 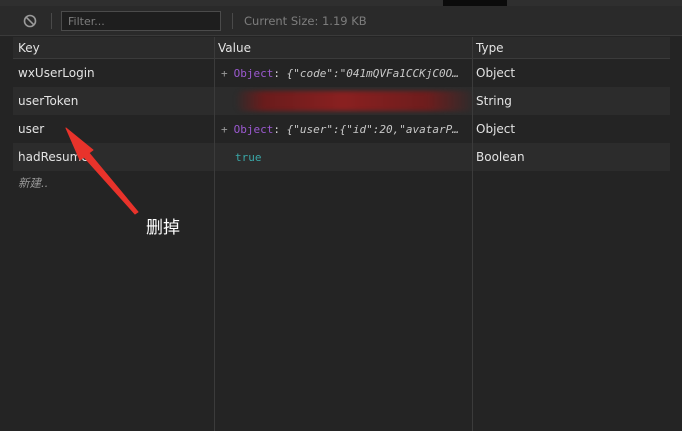 I want to click on row-key: userToken, so click(x=48, y=101).